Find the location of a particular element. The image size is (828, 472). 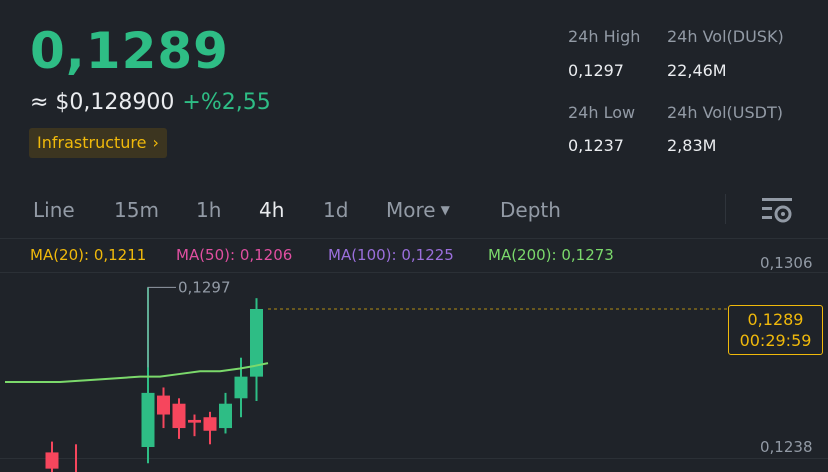

usd-value: ≈ $0,128900 is located at coordinates (102, 102).